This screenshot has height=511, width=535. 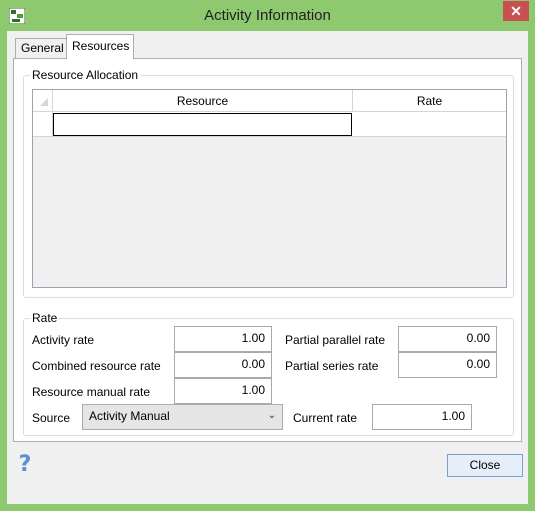 I want to click on grid-header: Resource Rate, so click(x=269, y=101).